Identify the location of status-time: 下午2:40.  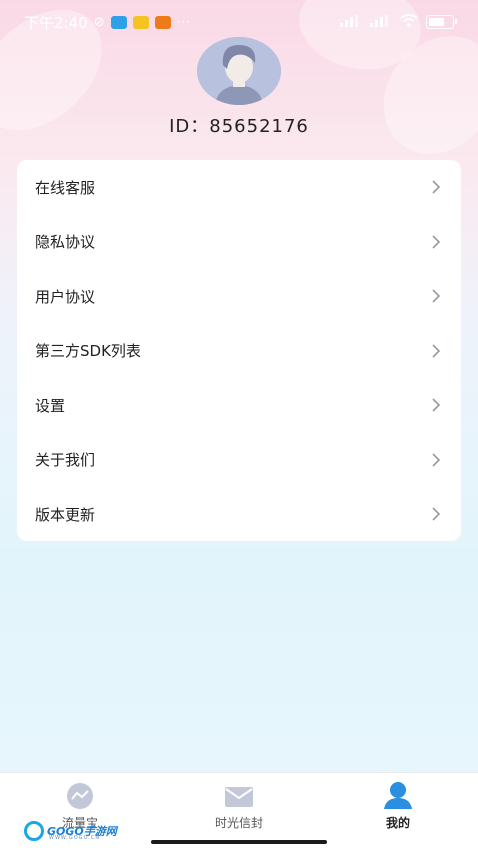
(56, 22).